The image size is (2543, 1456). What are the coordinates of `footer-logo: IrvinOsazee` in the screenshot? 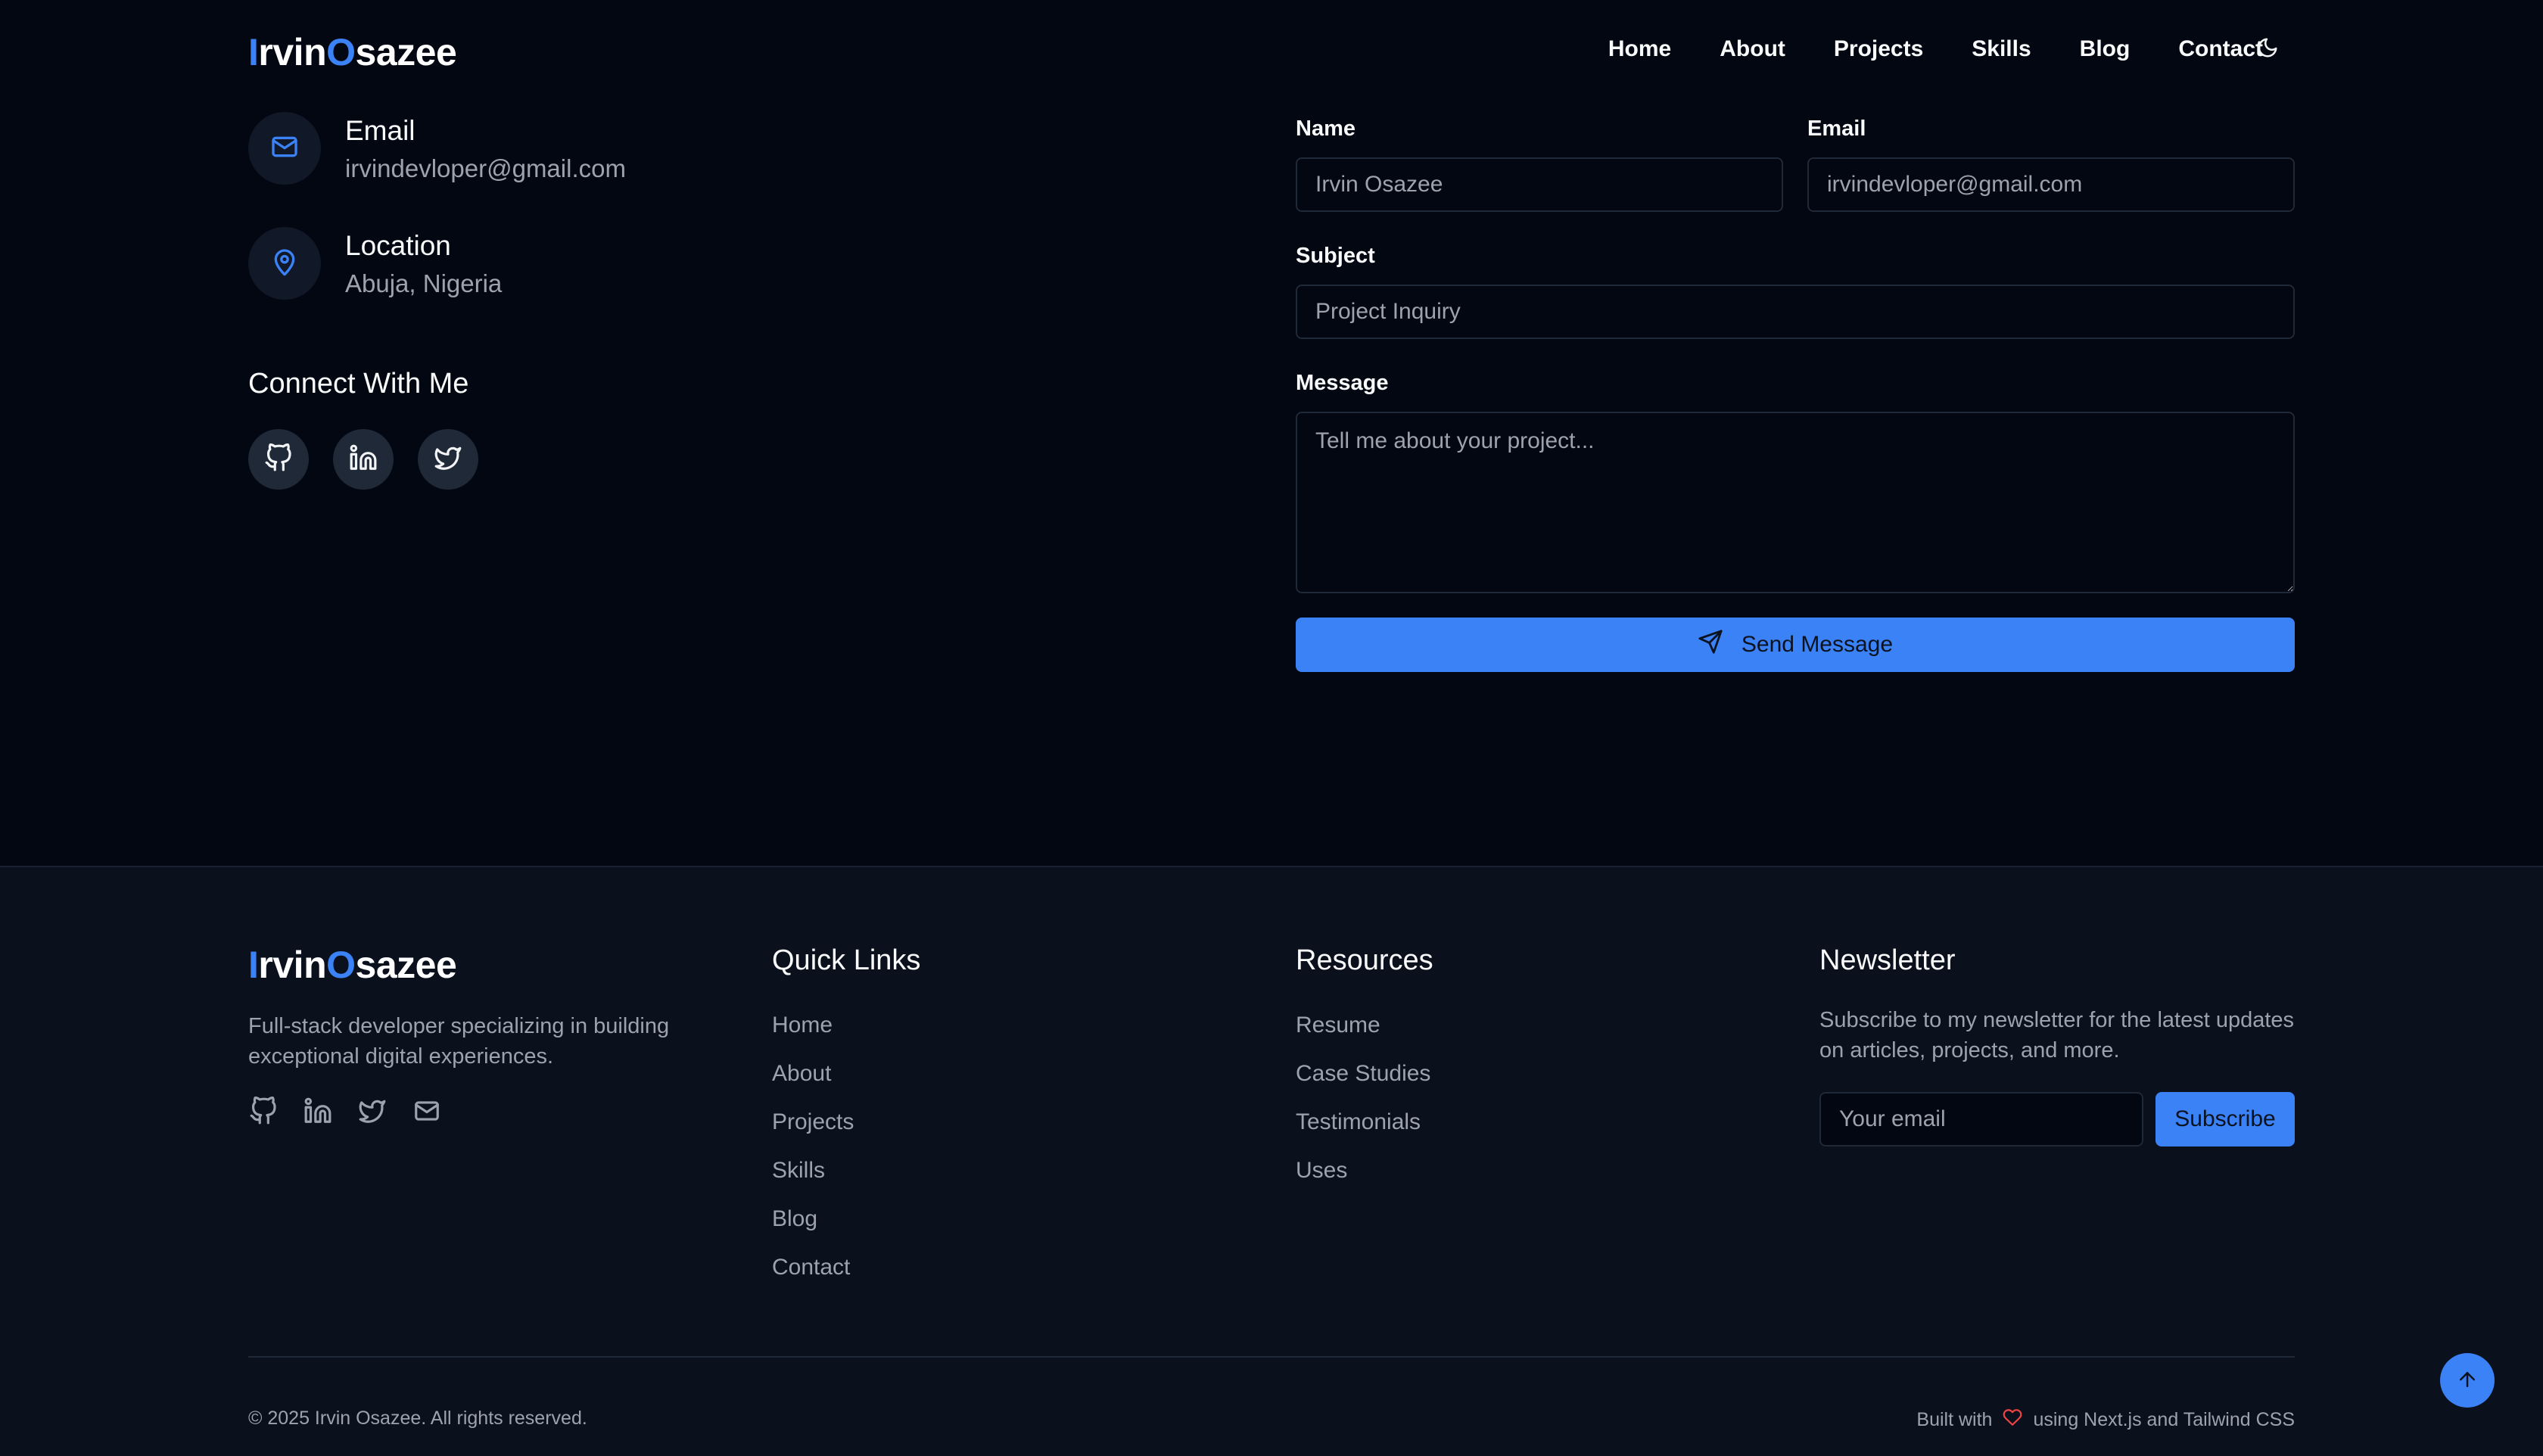 It's located at (352, 965).